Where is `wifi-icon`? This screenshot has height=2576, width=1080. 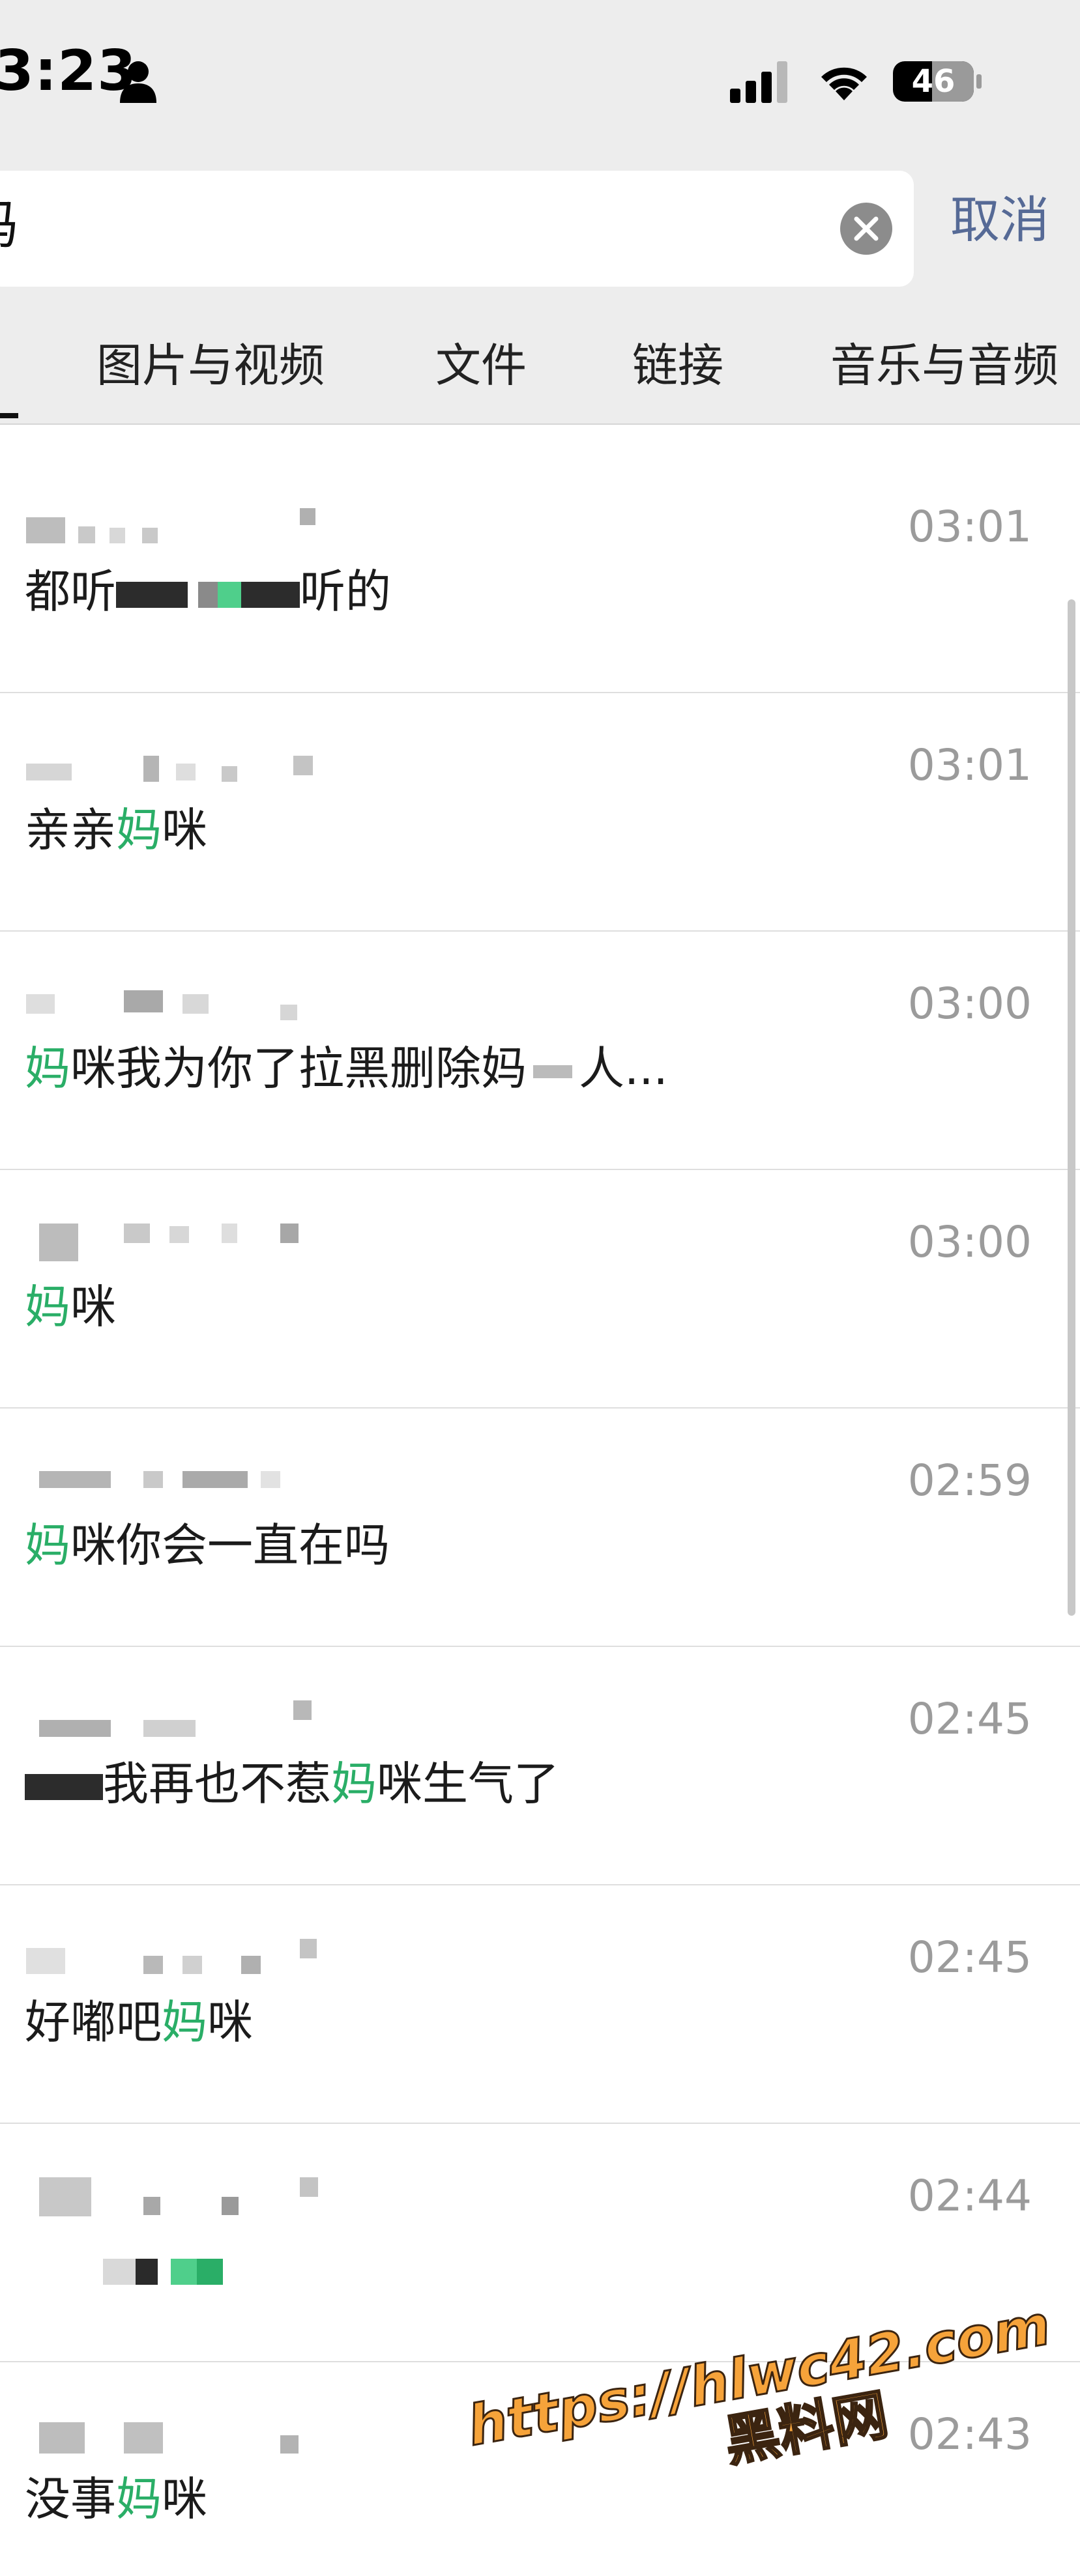 wifi-icon is located at coordinates (844, 84).